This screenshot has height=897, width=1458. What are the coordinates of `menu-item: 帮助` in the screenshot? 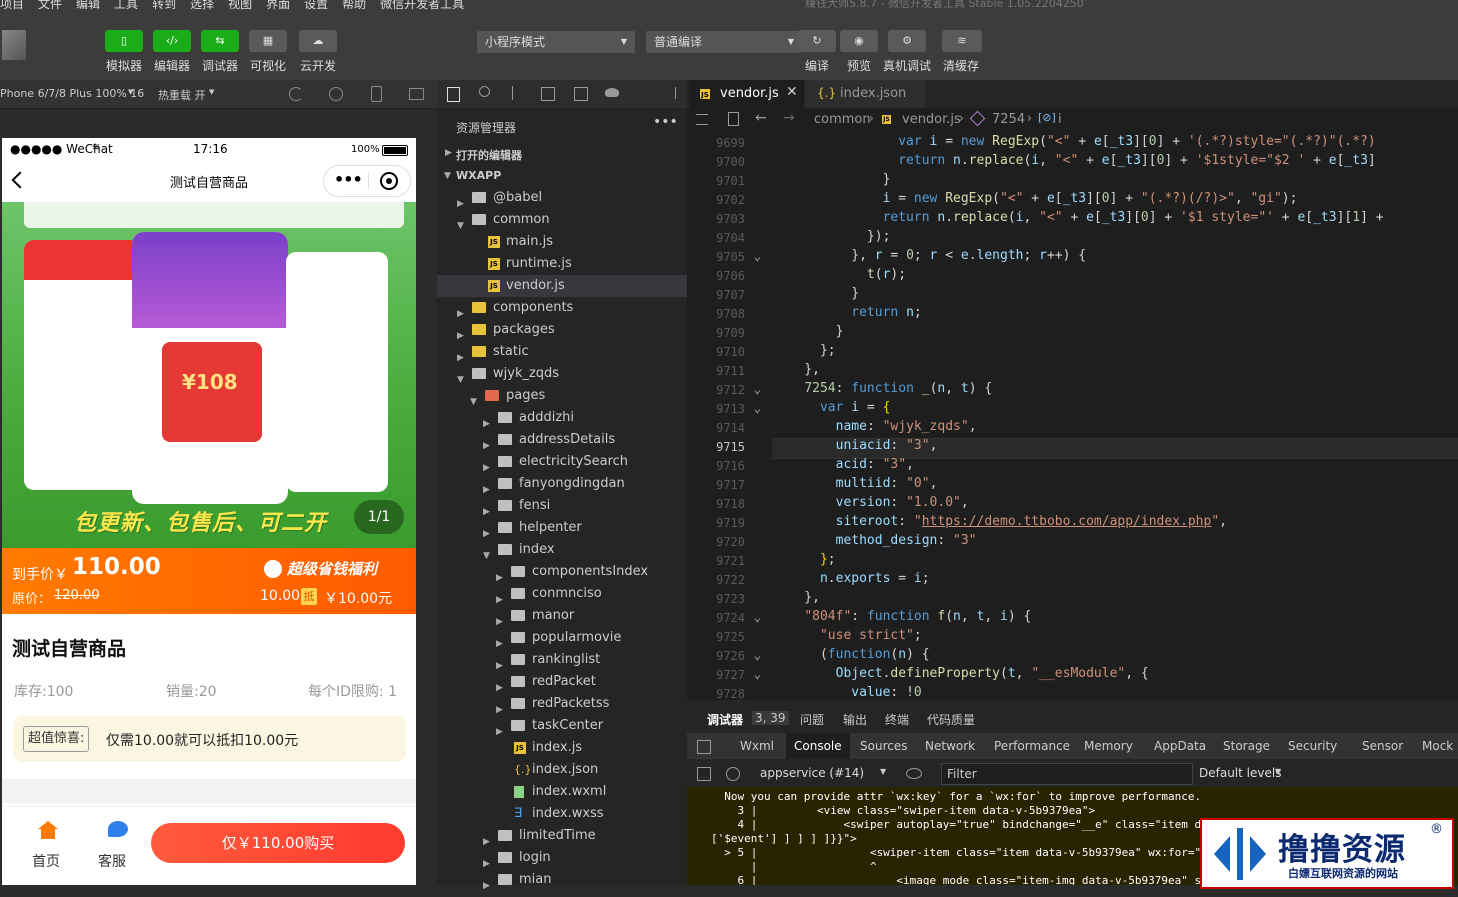 It's located at (354, 5).